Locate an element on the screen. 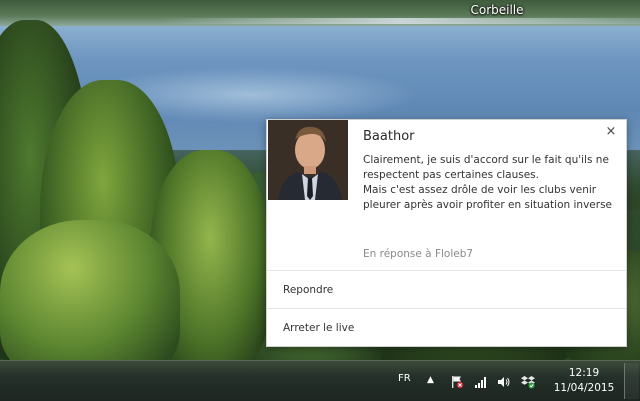 This screenshot has height=401, width=640. reply-button: Repondre is located at coordinates (446, 289).